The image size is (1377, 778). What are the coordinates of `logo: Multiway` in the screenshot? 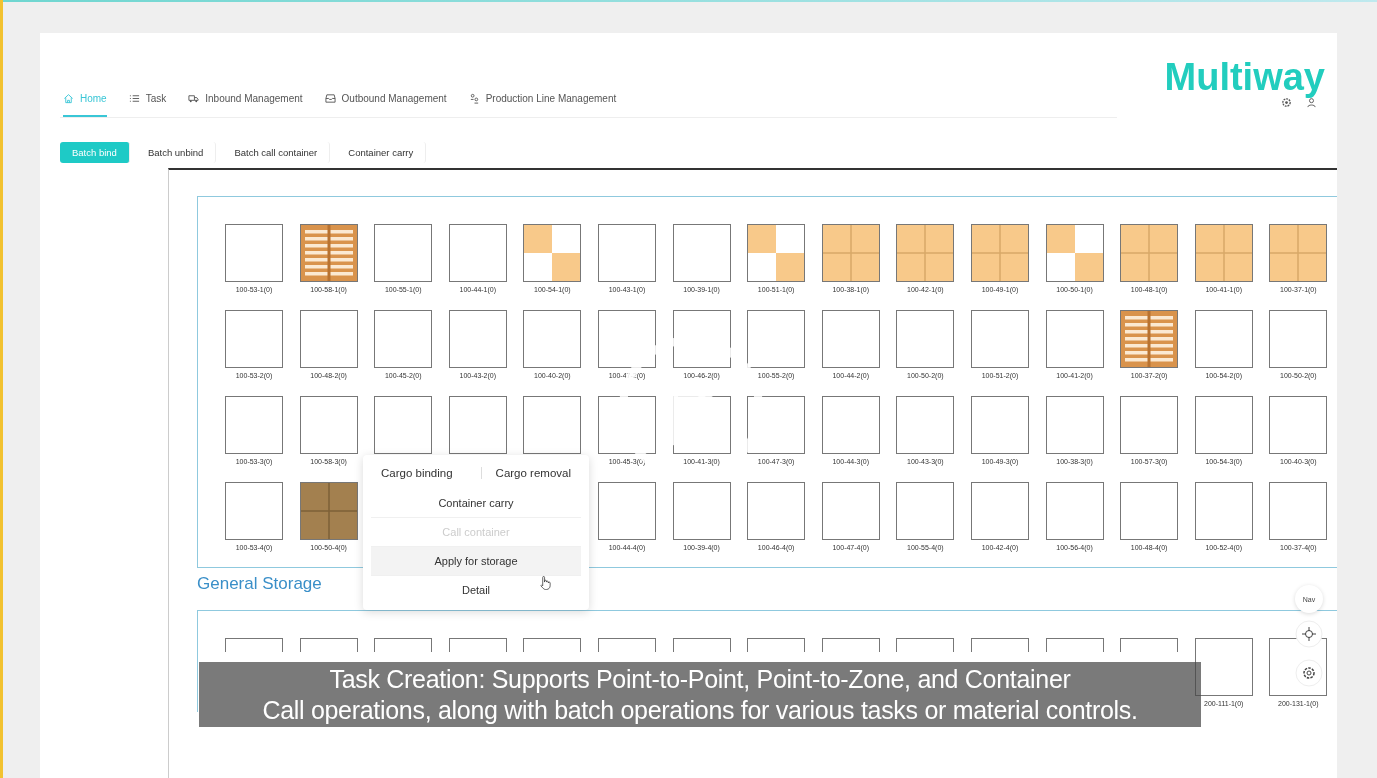 It's located at (1244, 77).